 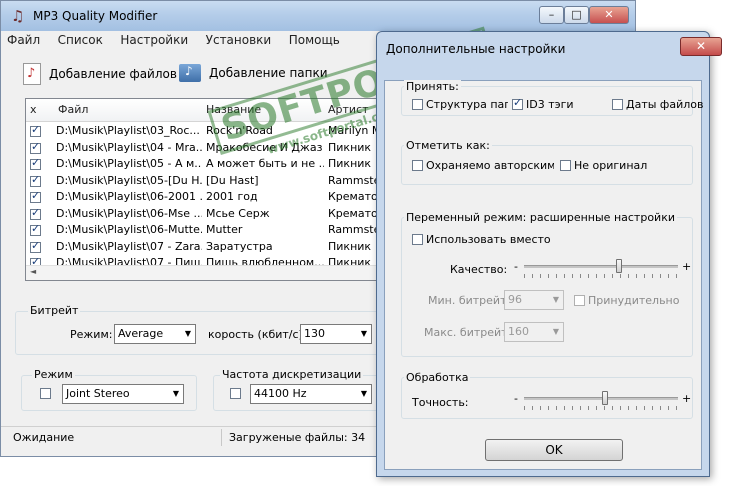 What do you see at coordinates (53, 374) in the screenshot?
I see `mode-group-title: Режим` at bounding box center [53, 374].